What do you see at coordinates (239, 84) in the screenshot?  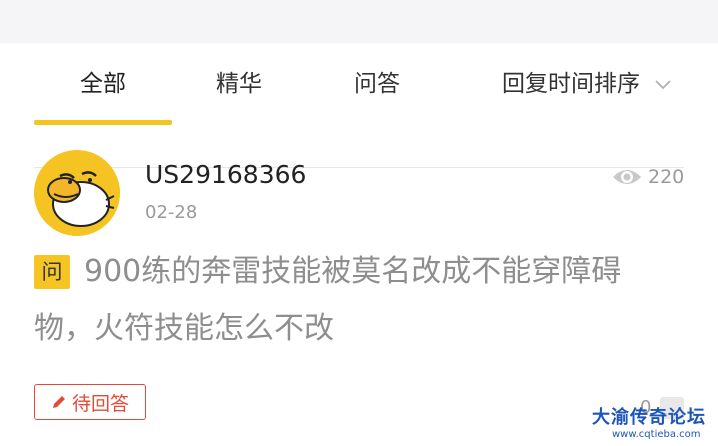 I see `tab-featured: 精华` at bounding box center [239, 84].